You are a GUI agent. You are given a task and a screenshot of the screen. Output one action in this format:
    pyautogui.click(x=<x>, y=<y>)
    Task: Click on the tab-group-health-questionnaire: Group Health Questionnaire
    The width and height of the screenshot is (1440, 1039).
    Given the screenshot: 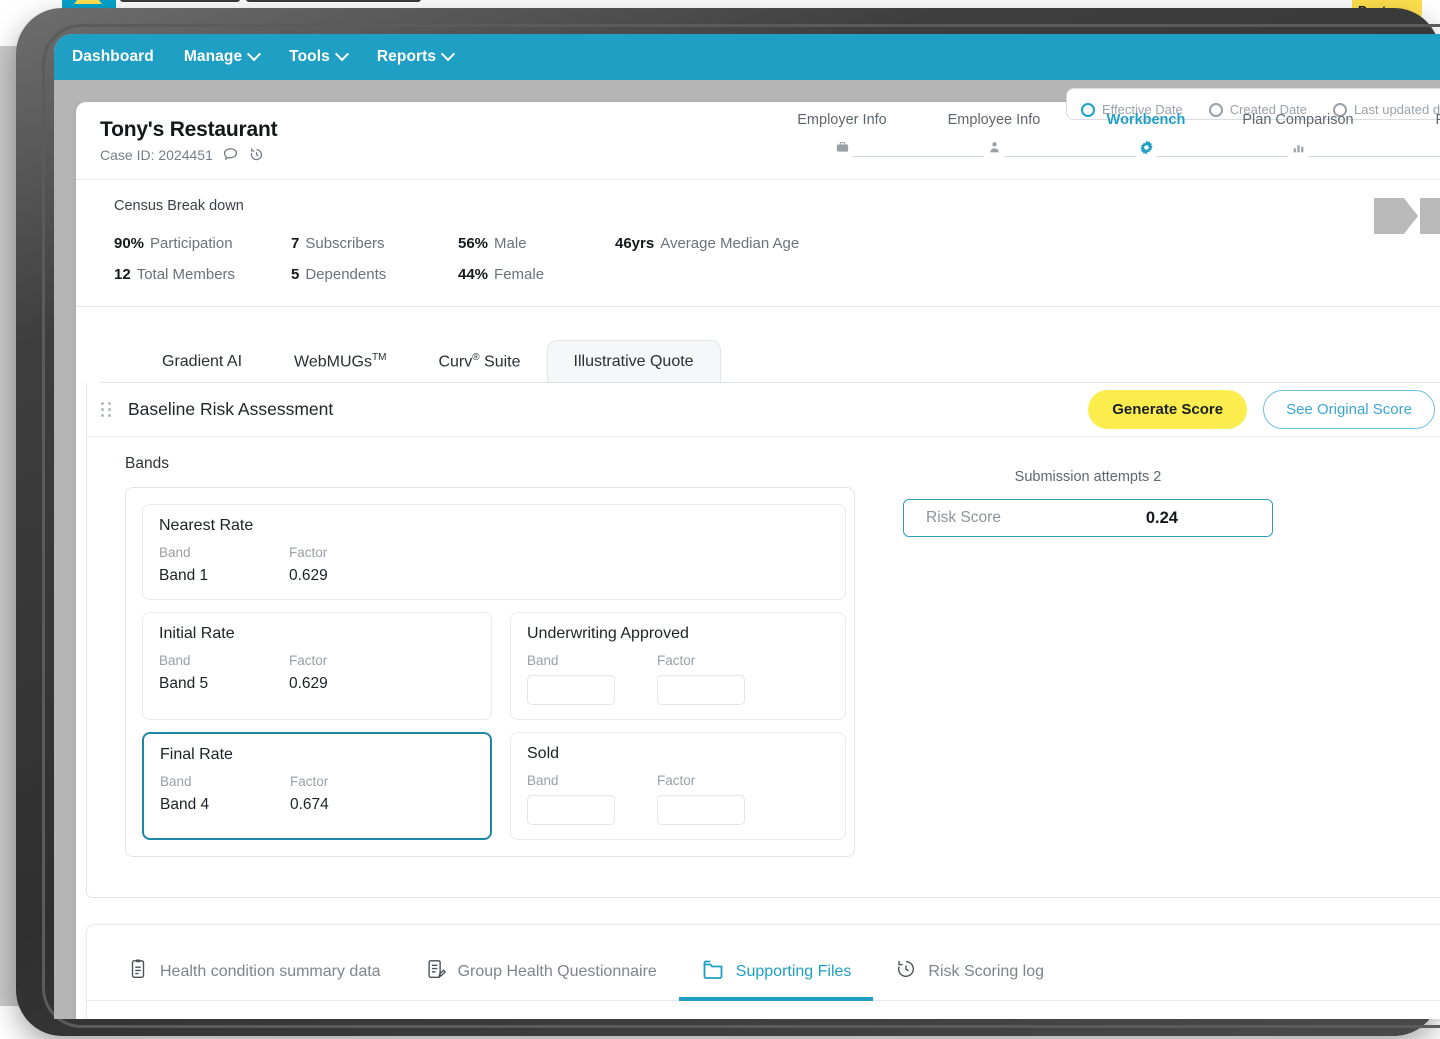 What is the action you would take?
    pyautogui.click(x=541, y=972)
    